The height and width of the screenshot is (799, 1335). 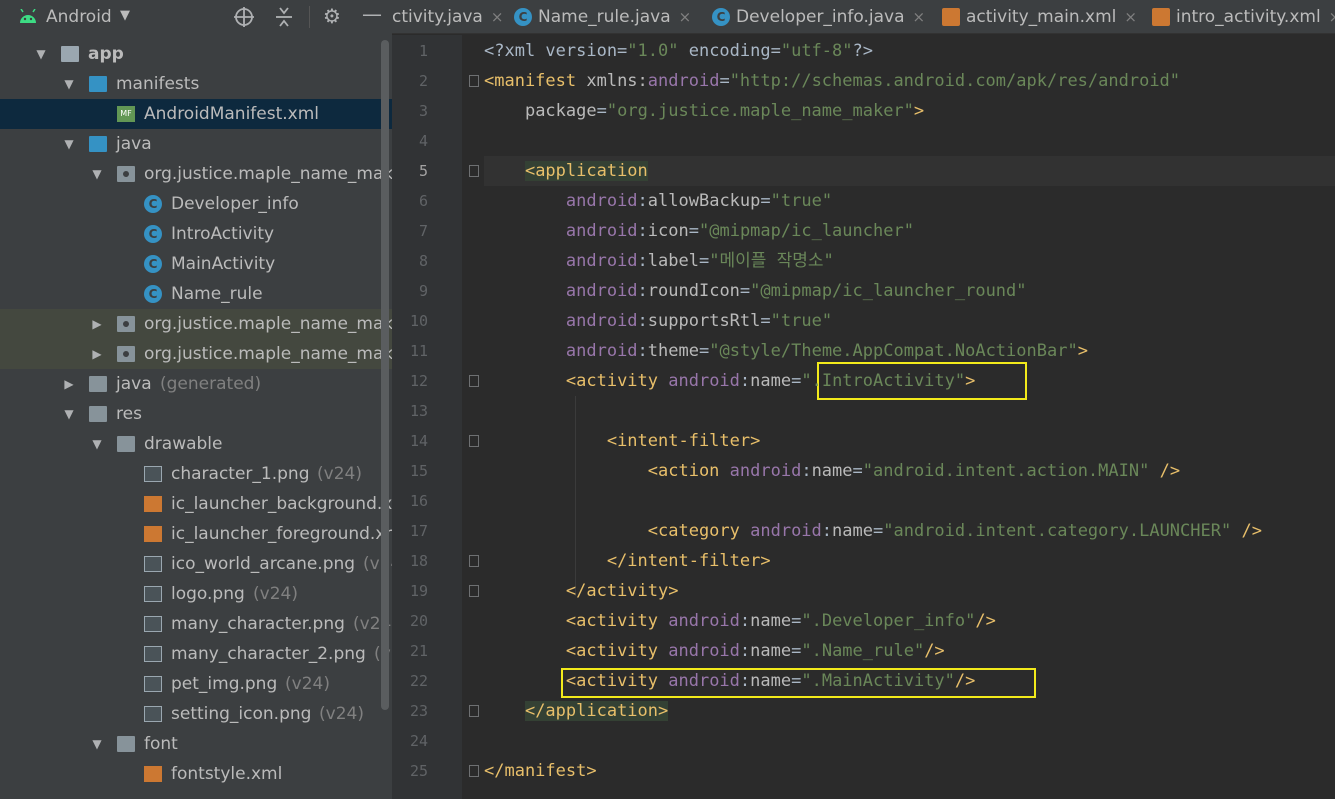 I want to click on code-line: </application>, so click(x=576, y=711).